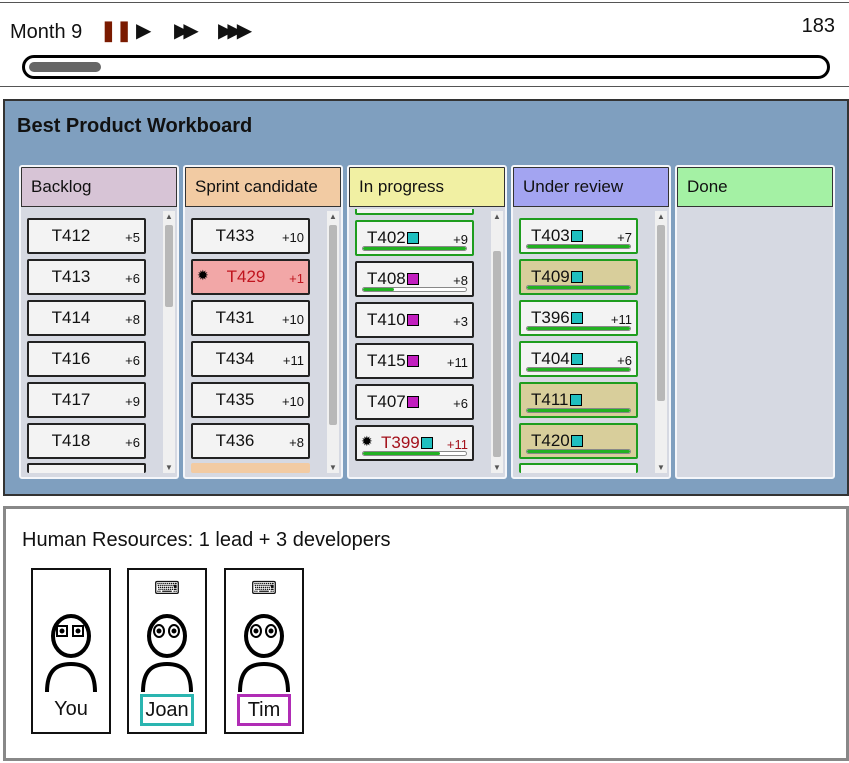 This screenshot has width=849, height=763. I want to click on task-card: T435 +10, so click(250, 400).